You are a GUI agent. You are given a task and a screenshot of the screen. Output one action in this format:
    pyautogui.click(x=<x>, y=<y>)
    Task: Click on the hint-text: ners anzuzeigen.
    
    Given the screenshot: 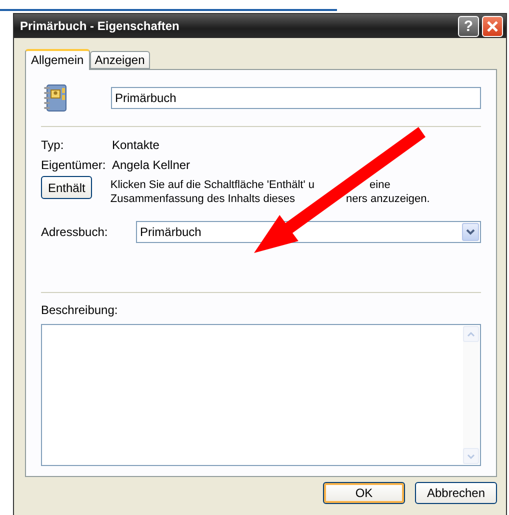 What is the action you would take?
    pyautogui.click(x=388, y=199)
    